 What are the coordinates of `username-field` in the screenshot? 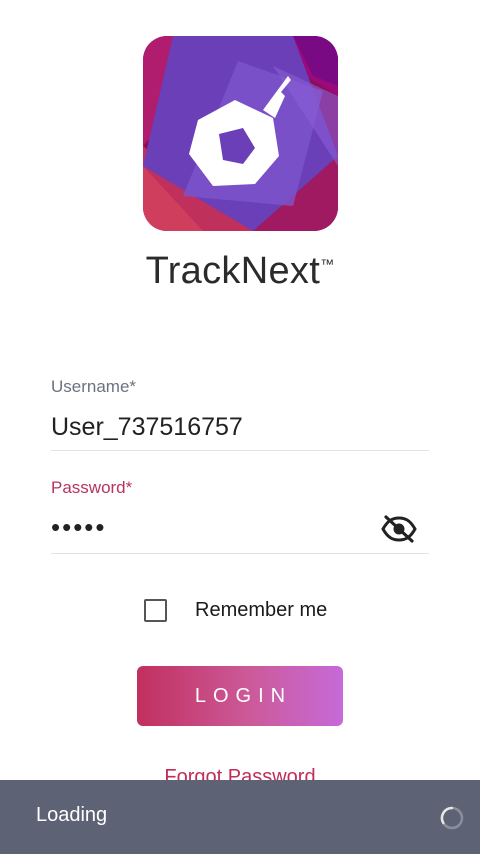 It's located at (240, 427).